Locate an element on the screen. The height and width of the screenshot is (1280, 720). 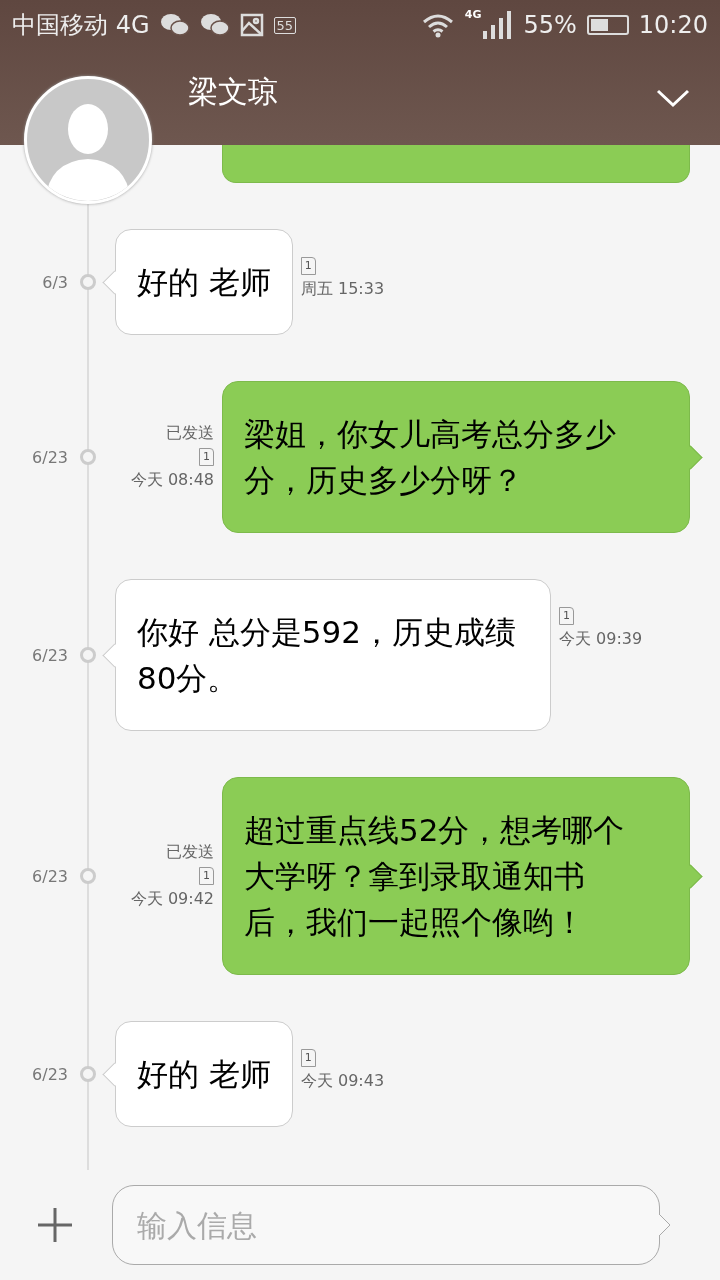
message-time: 今天 09:43 is located at coordinates (342, 1081).